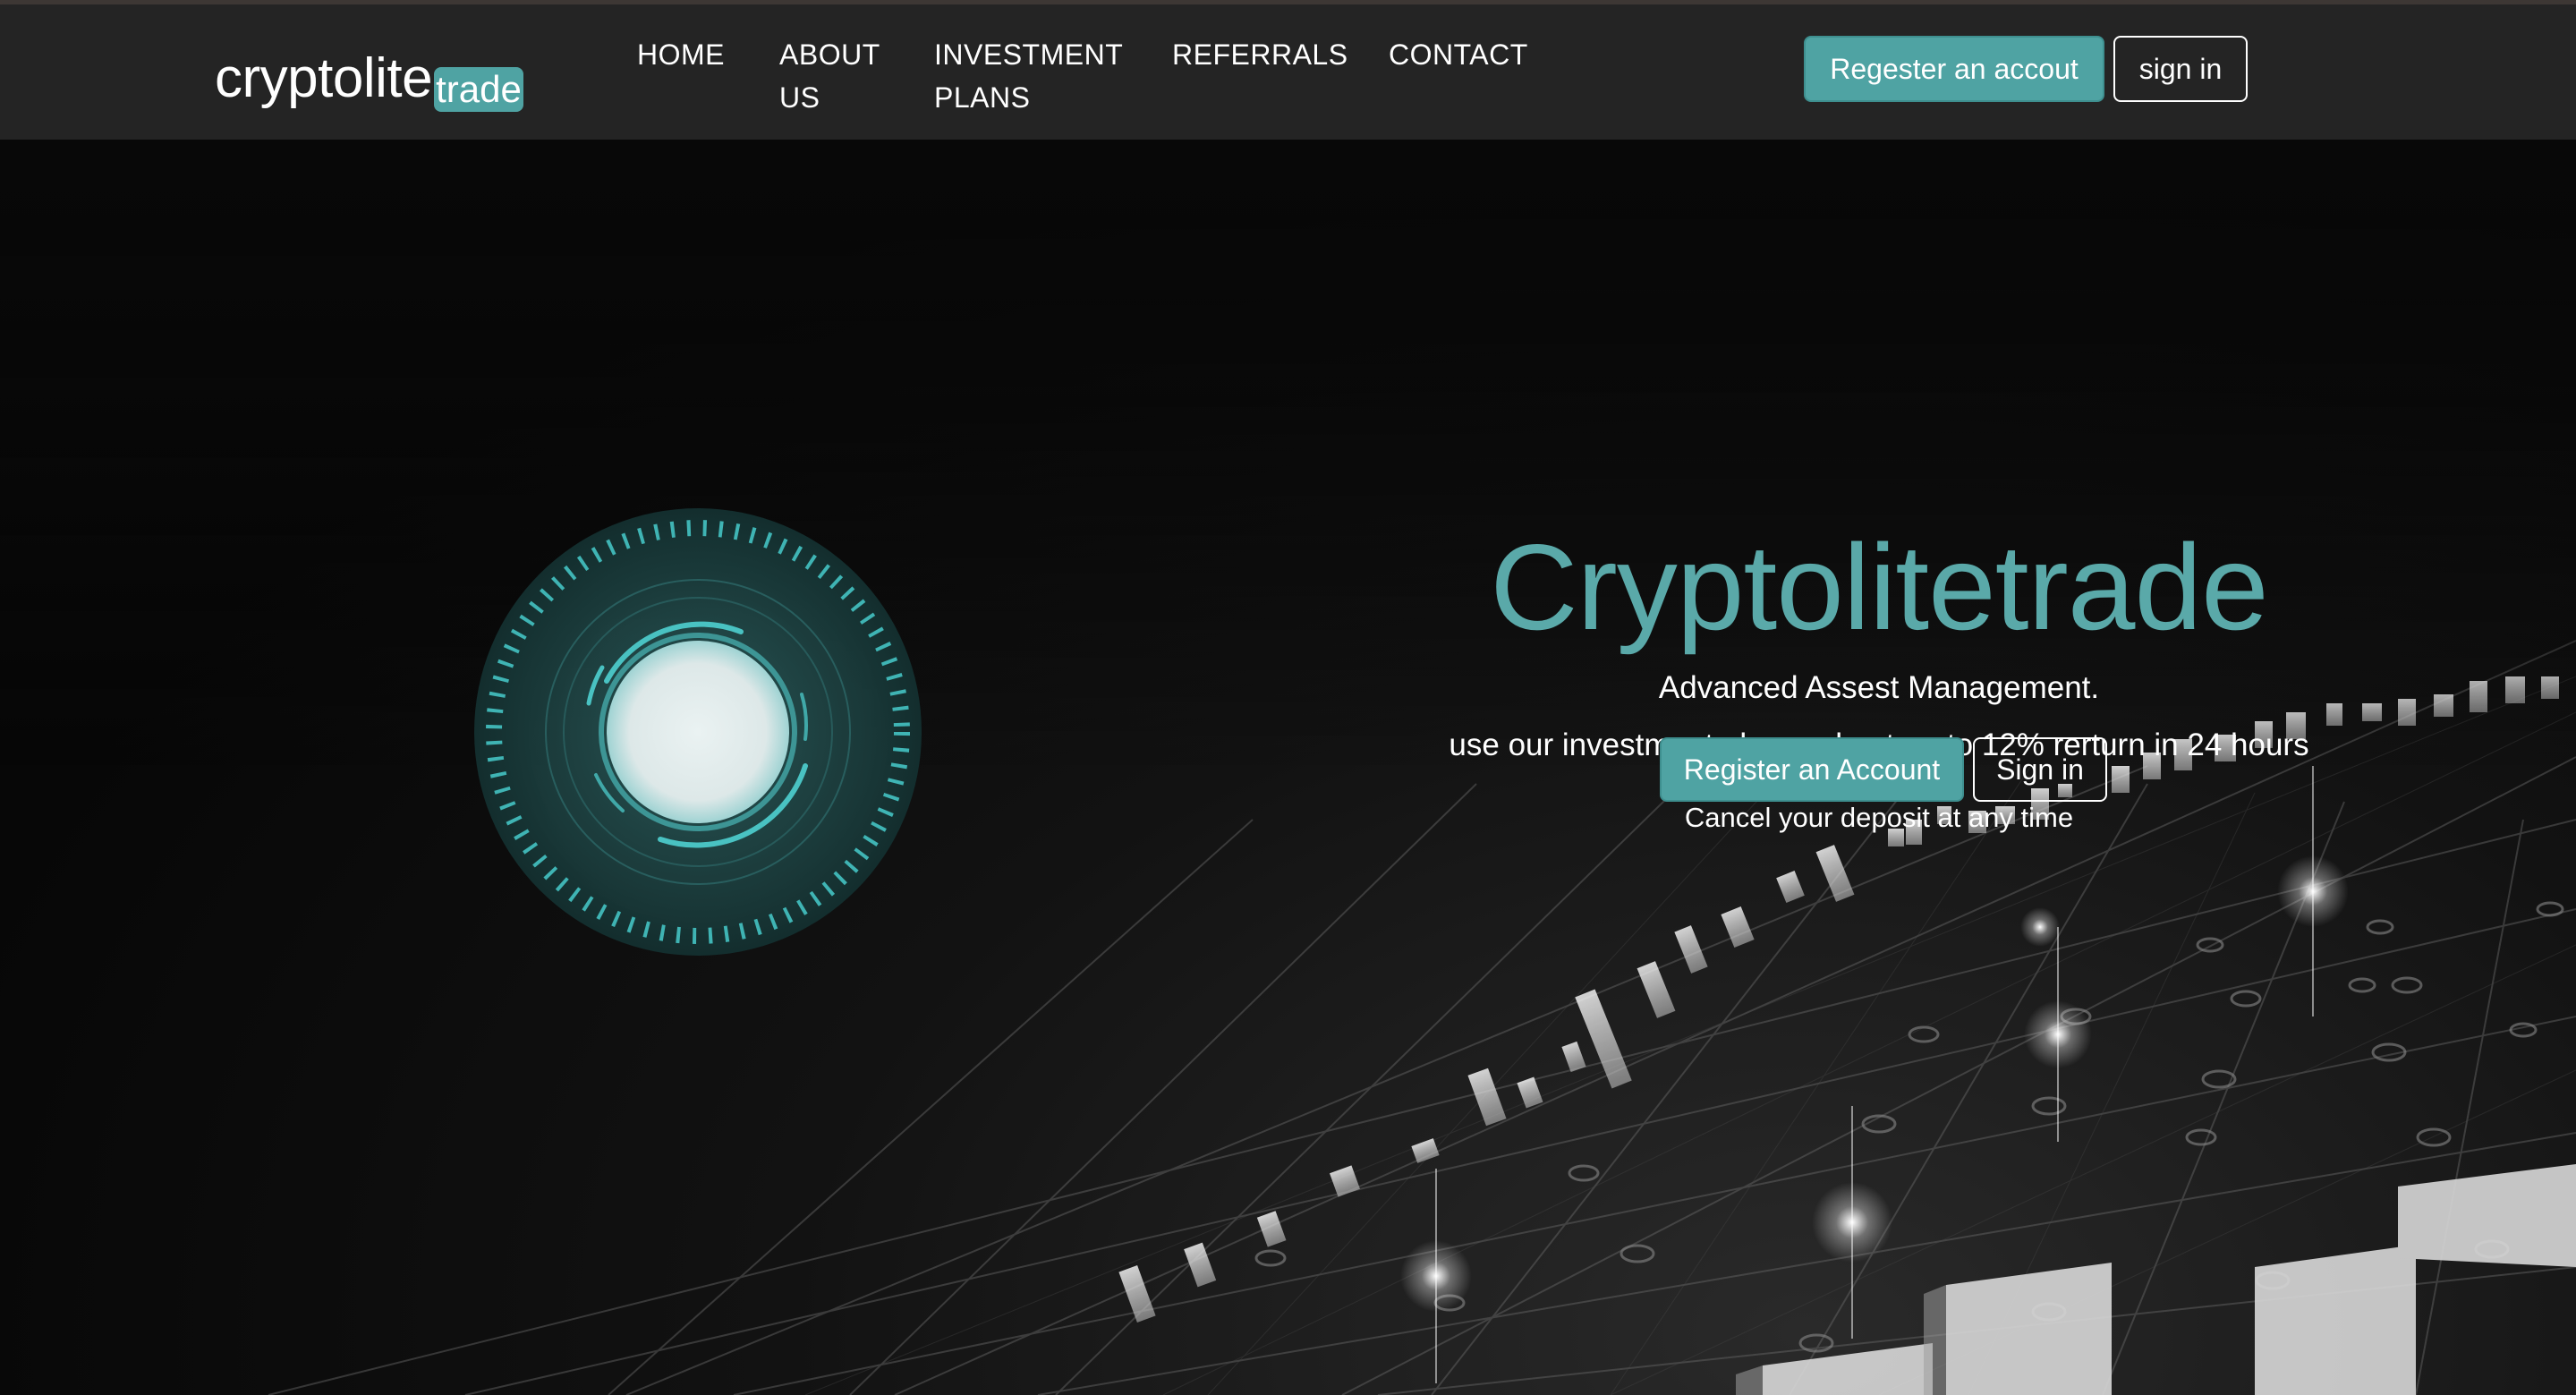 The width and height of the screenshot is (2576, 1395). I want to click on header-signin-button: sign in, so click(2180, 69).